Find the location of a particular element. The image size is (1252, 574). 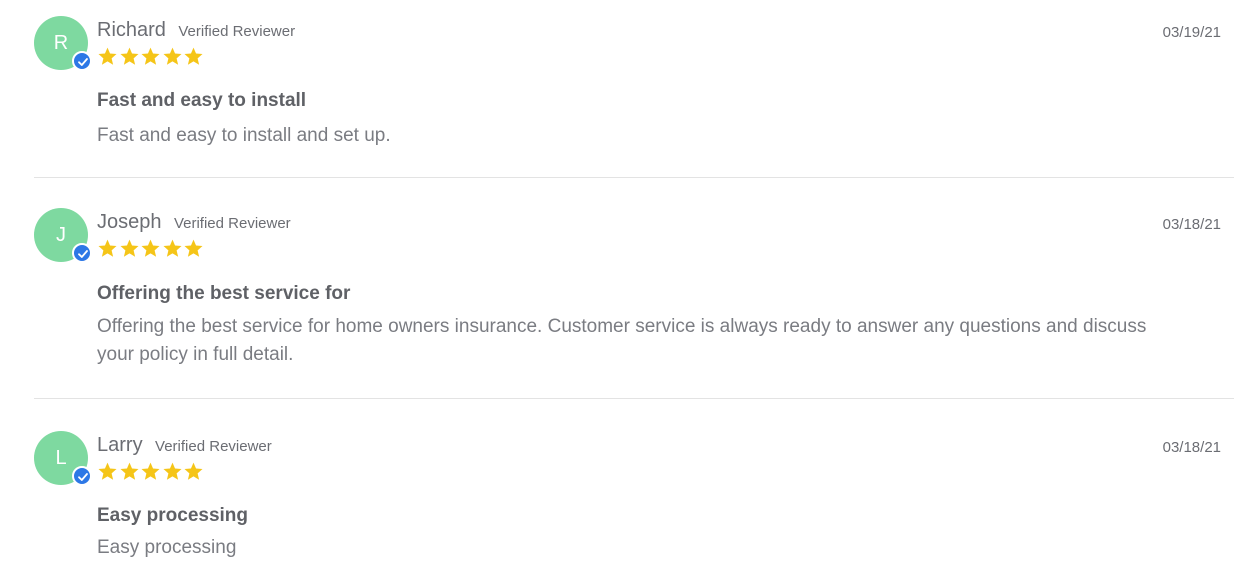

avatar: R is located at coordinates (63, 43).